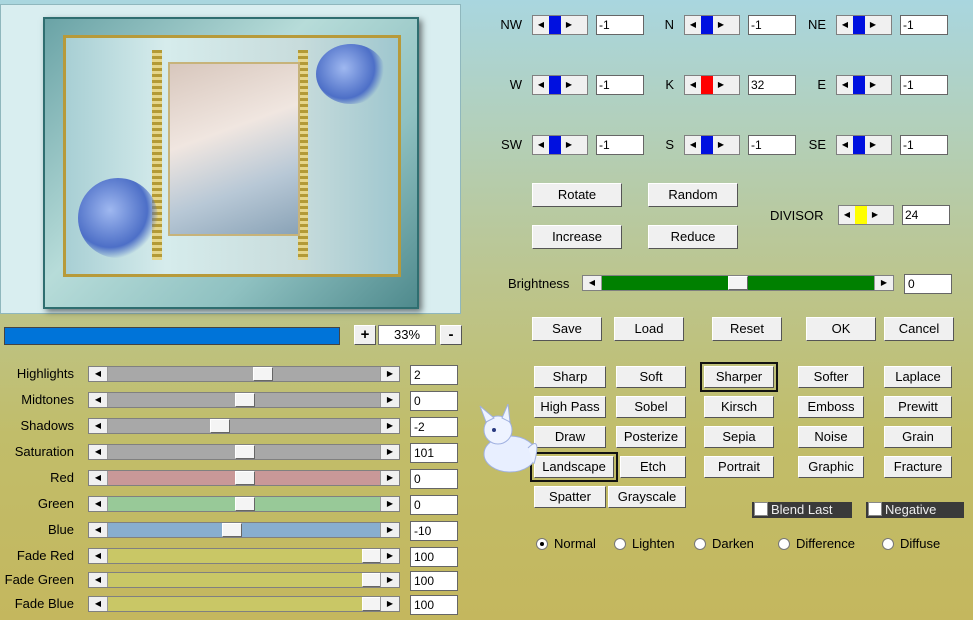 This screenshot has height=620, width=973. I want to click on filter-button: Etch, so click(653, 467).